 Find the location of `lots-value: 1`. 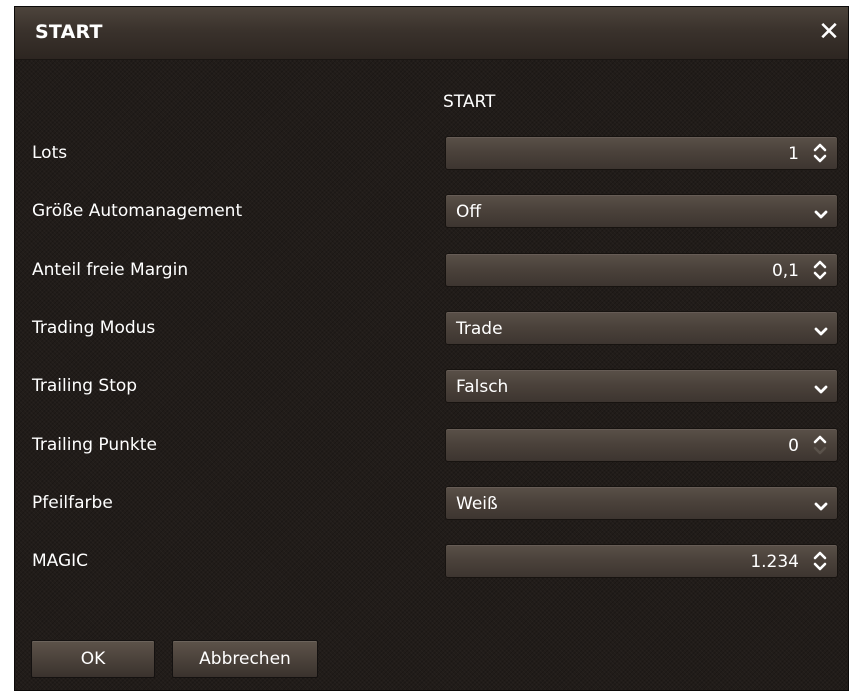

lots-value: 1 is located at coordinates (793, 154).